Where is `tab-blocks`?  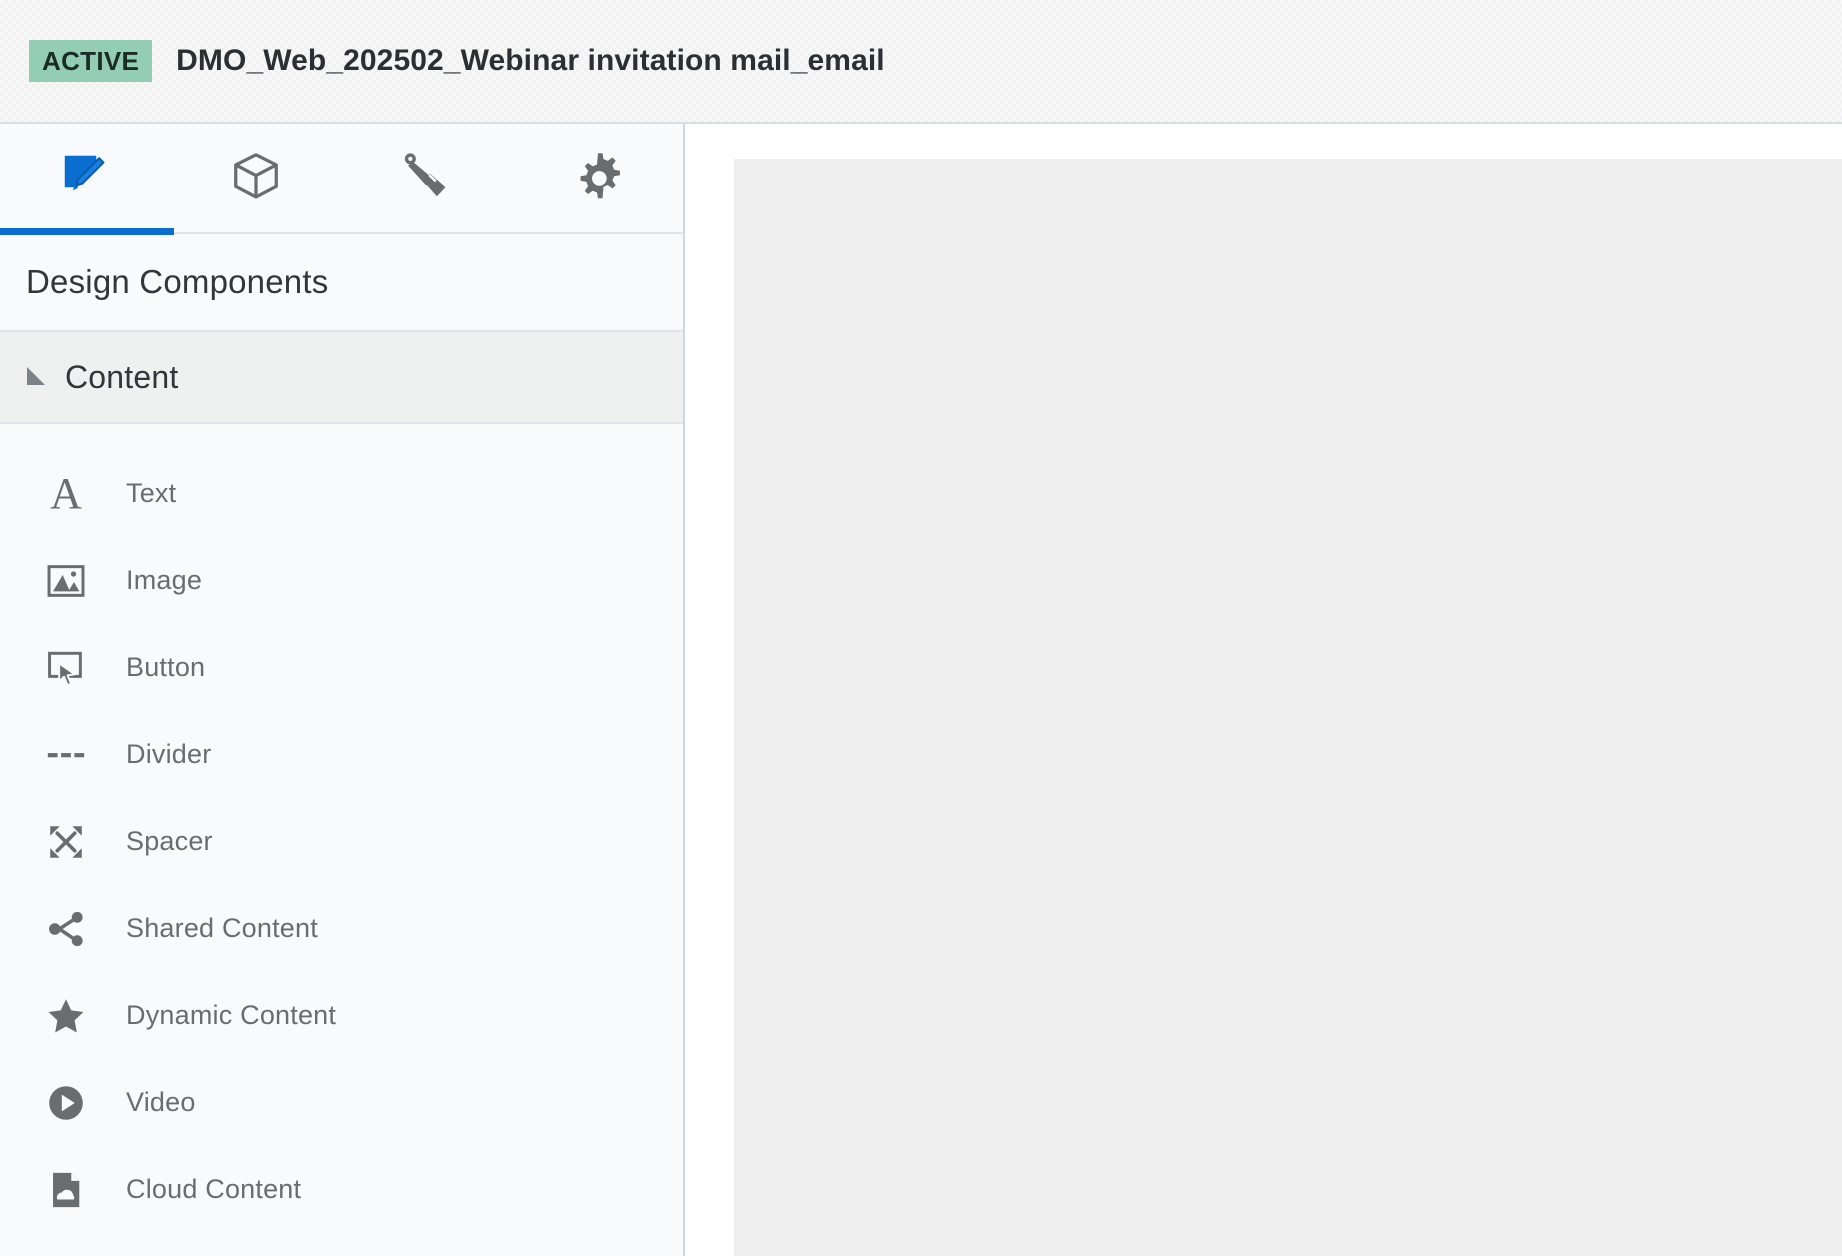 tab-blocks is located at coordinates (256, 178).